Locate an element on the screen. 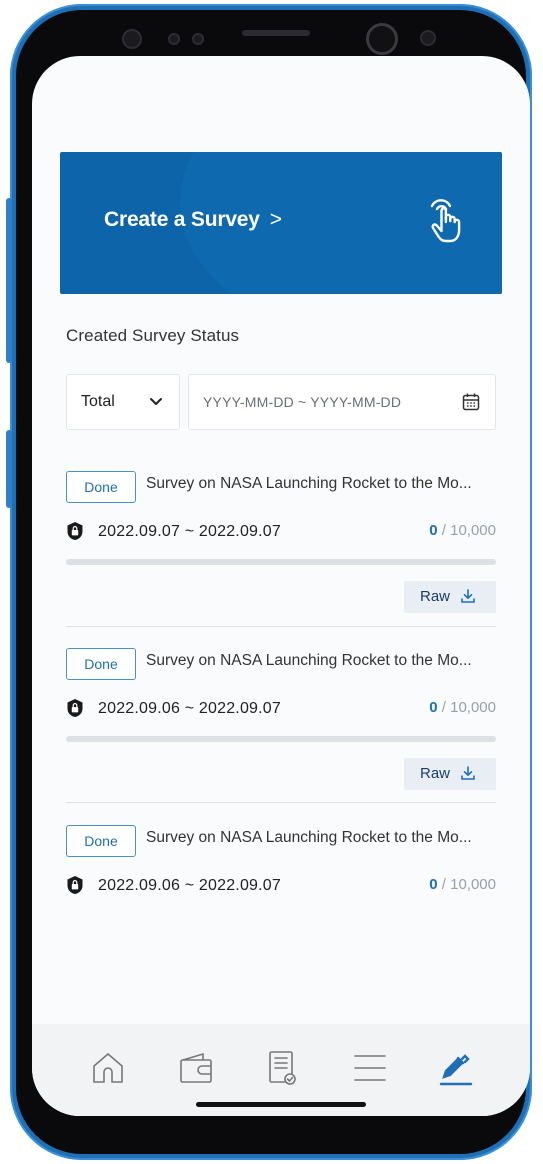  volume-down-button is located at coordinates (9, 469).